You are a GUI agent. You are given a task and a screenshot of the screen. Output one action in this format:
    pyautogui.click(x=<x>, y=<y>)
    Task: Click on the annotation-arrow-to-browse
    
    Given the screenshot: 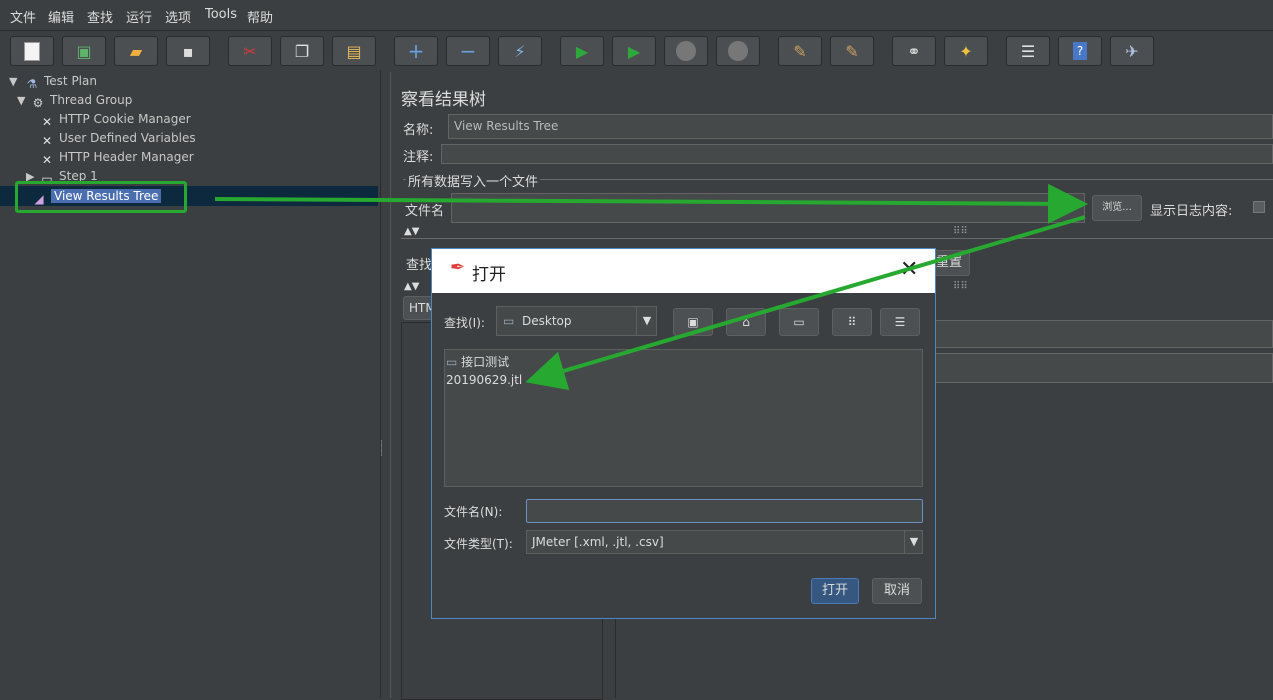 What is the action you would take?
    pyautogui.click(x=651, y=203)
    